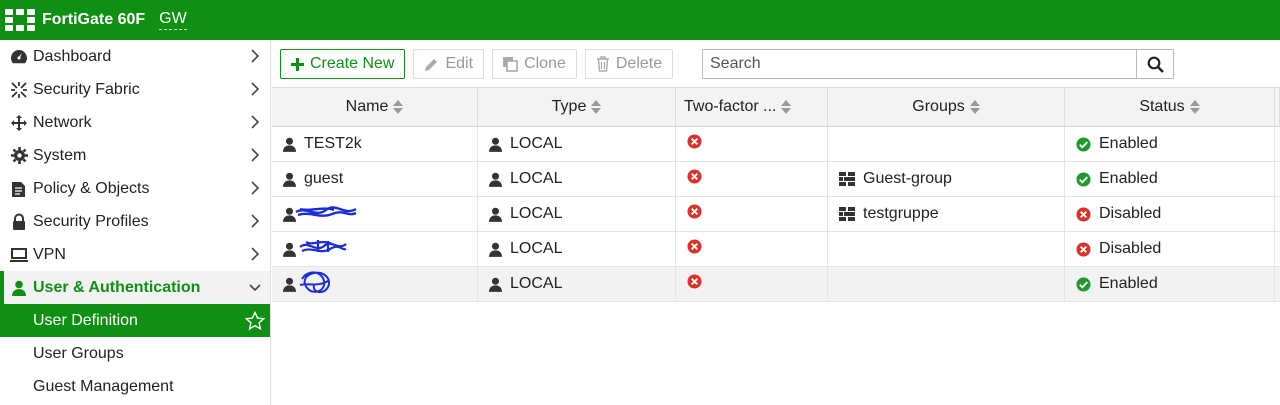 The width and height of the screenshot is (1280, 405). I want to click on sidebar-item-network: Network, so click(135, 122).